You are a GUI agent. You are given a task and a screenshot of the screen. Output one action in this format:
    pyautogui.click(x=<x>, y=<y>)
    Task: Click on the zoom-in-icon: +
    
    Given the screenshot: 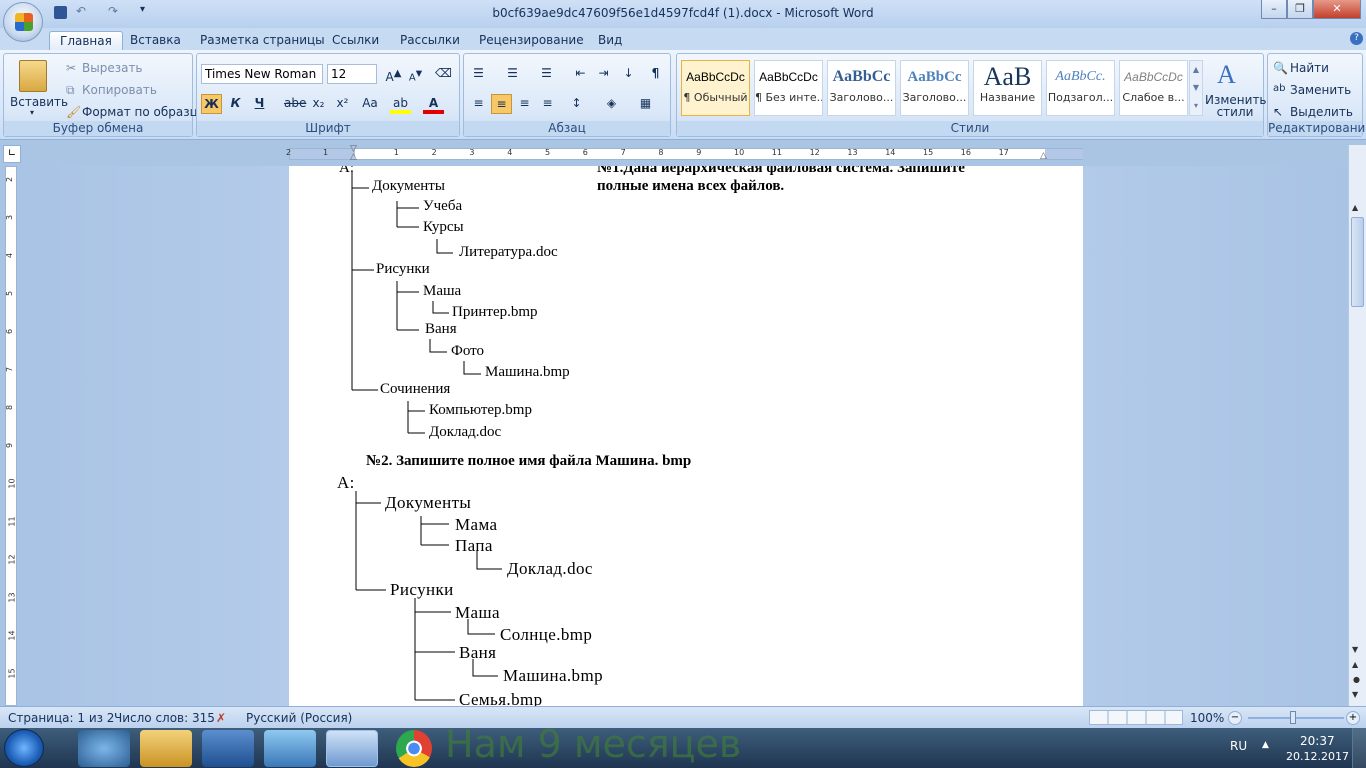 What is the action you would take?
    pyautogui.click(x=1353, y=718)
    